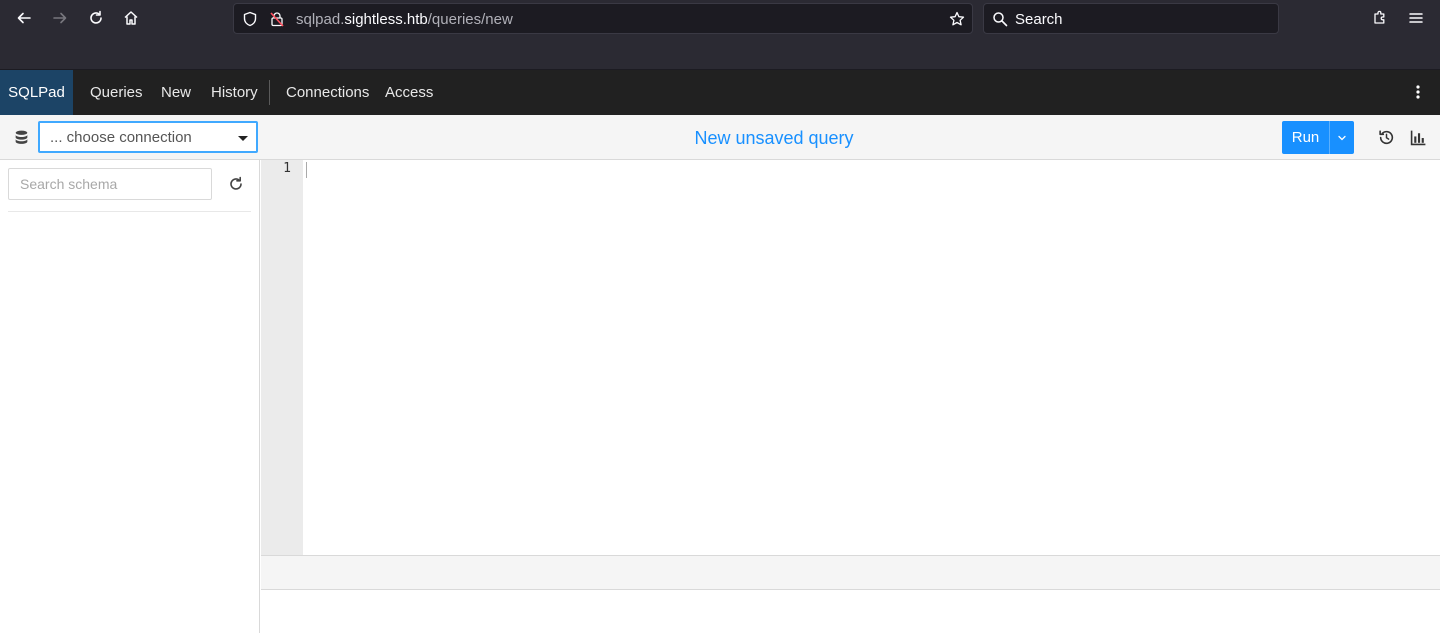 This screenshot has width=1440, height=633. What do you see at coordinates (1000, 19) in the screenshot?
I see `search-icon` at bounding box center [1000, 19].